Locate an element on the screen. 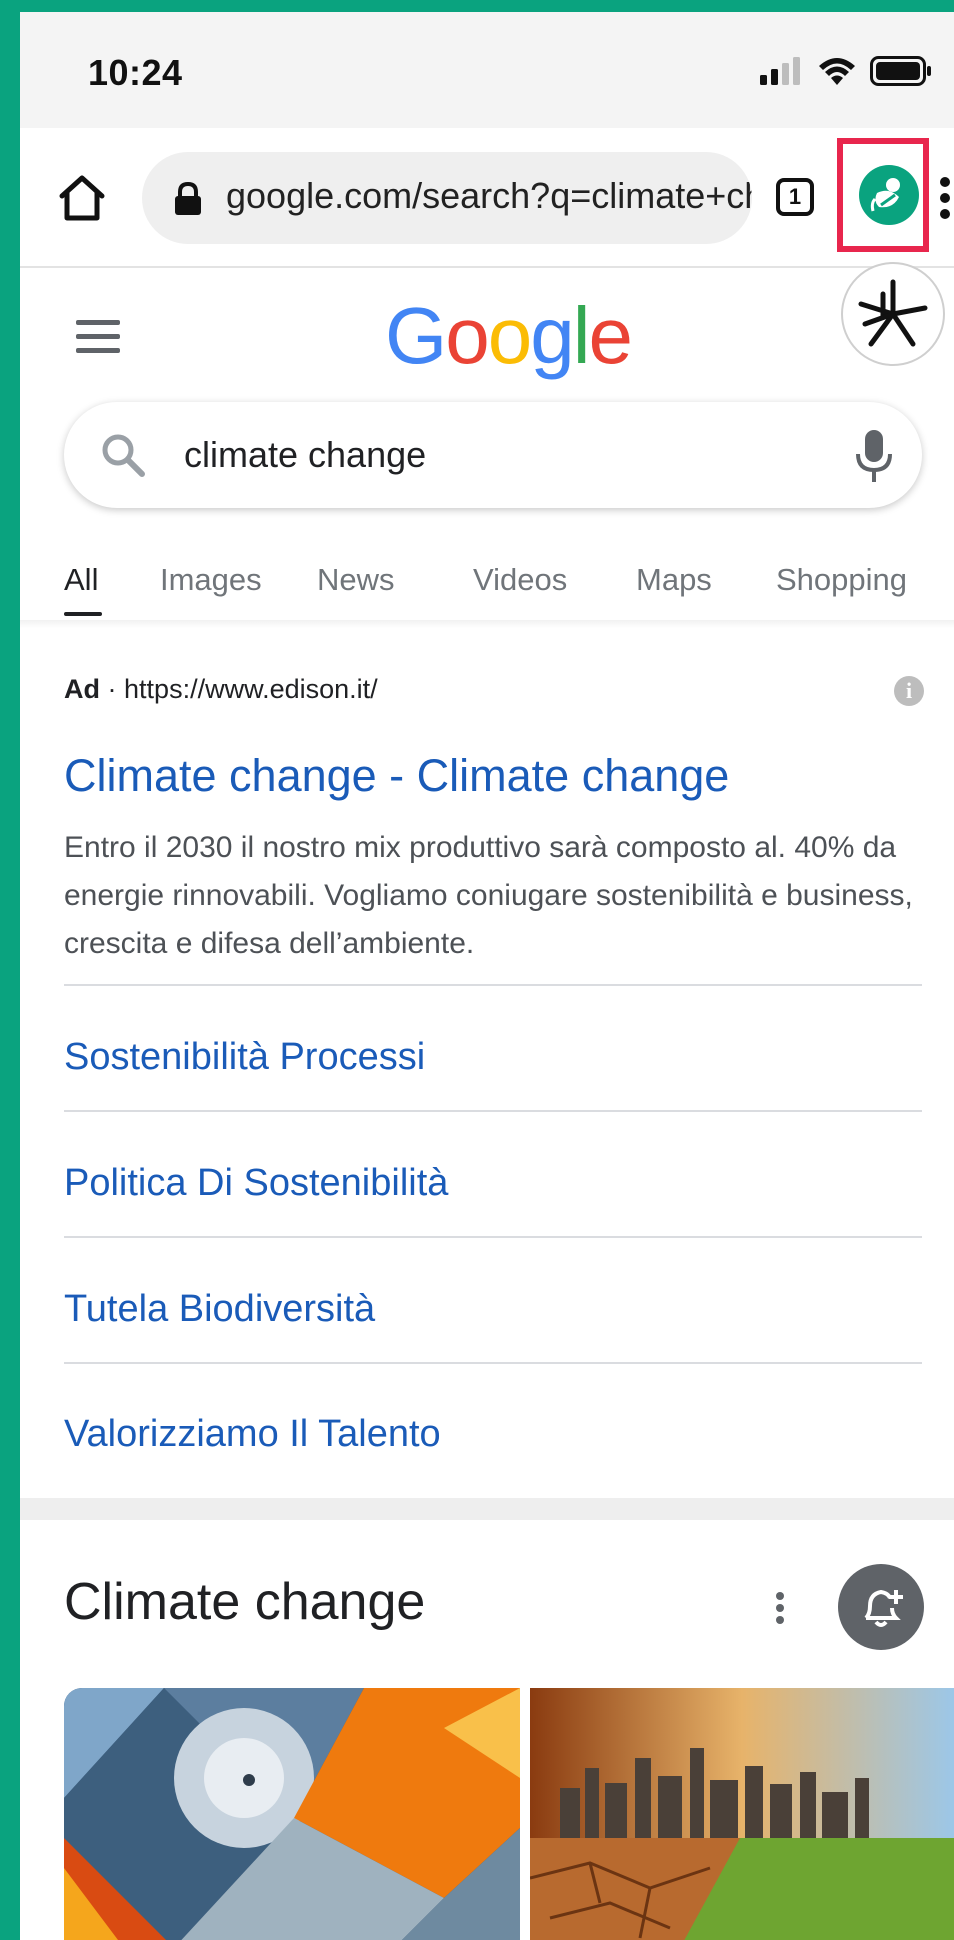 This screenshot has height=1940, width=954. tab-shopping: Shopping is located at coordinates (841, 580).